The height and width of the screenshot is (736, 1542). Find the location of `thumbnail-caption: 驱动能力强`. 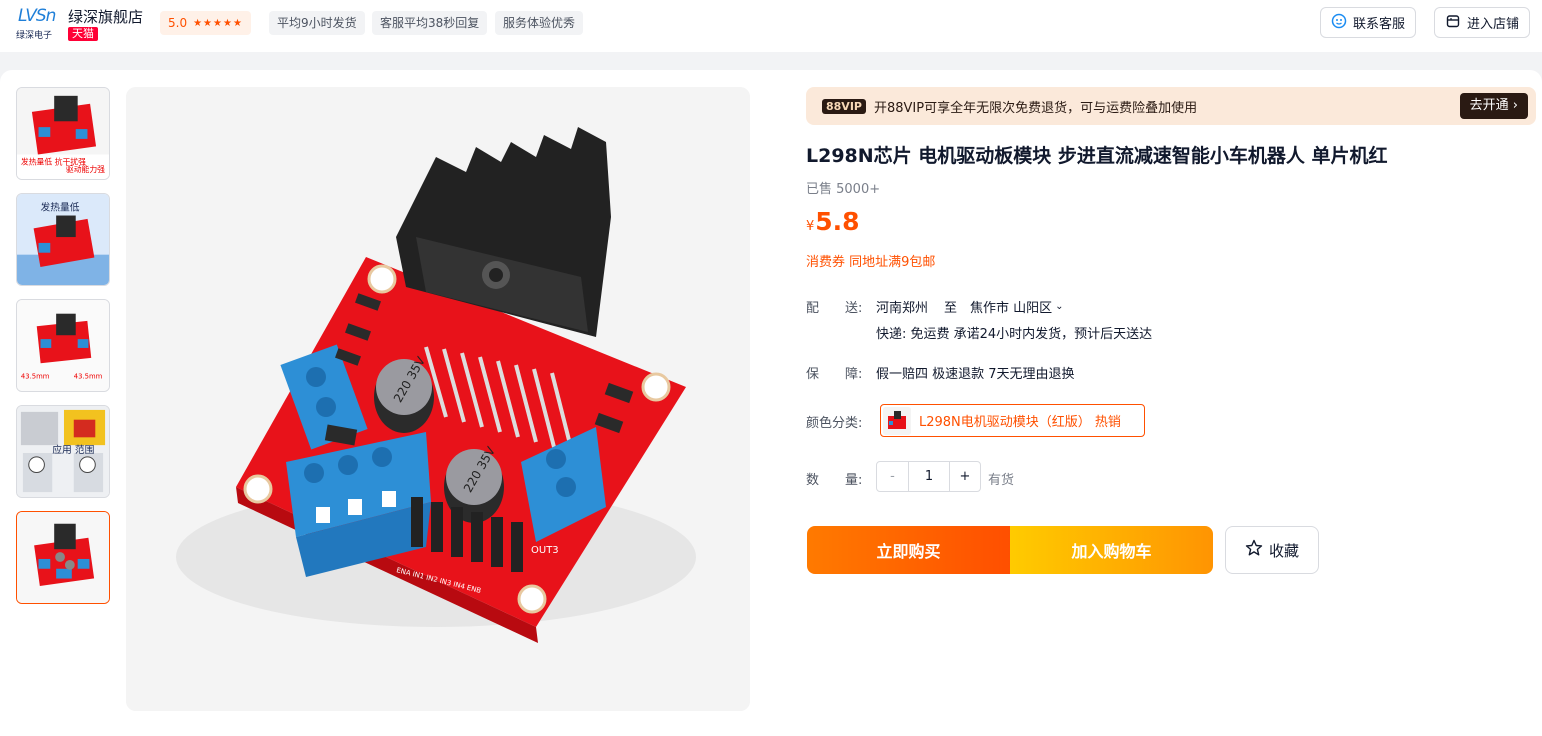

thumbnail-caption: 驱动能力强 is located at coordinates (85, 169).